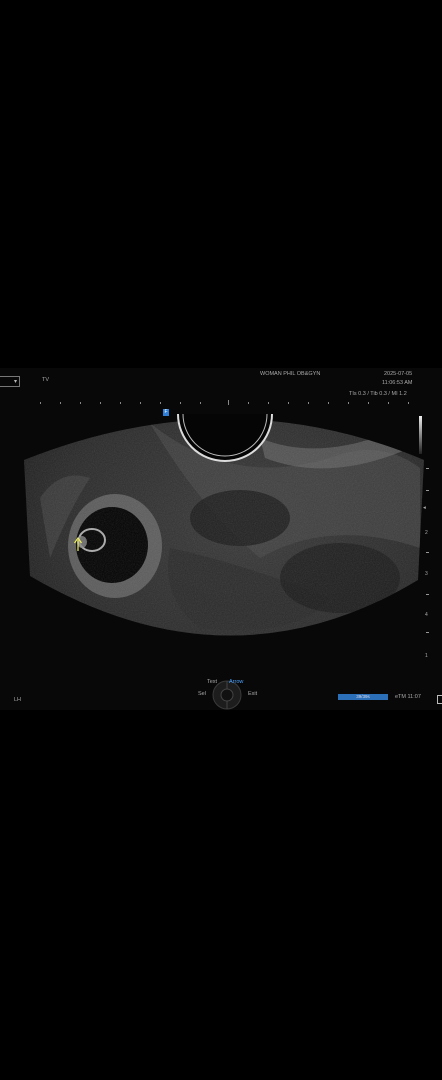 Image resolution: width=442 pixels, height=1080 pixels. Describe the element at coordinates (439, 699) in the screenshot. I see `side-panel-toggle` at that location.